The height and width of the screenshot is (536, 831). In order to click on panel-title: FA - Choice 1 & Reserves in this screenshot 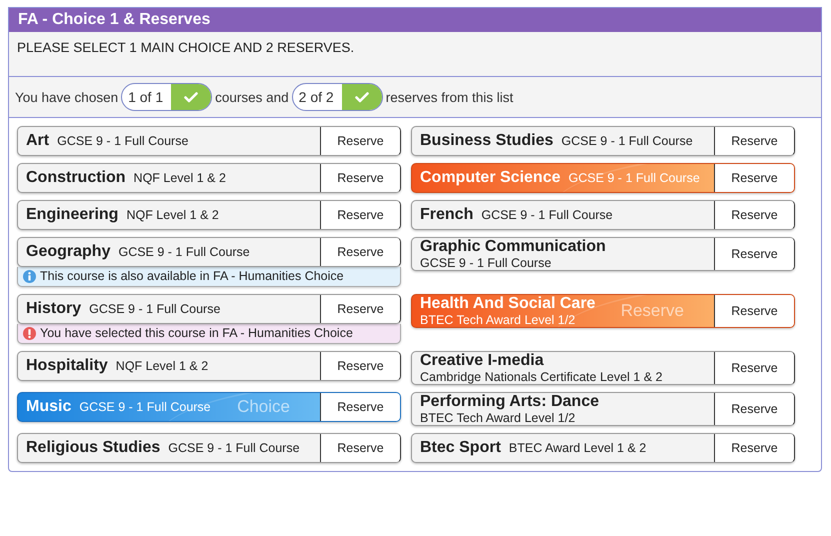, I will do `click(415, 20)`.